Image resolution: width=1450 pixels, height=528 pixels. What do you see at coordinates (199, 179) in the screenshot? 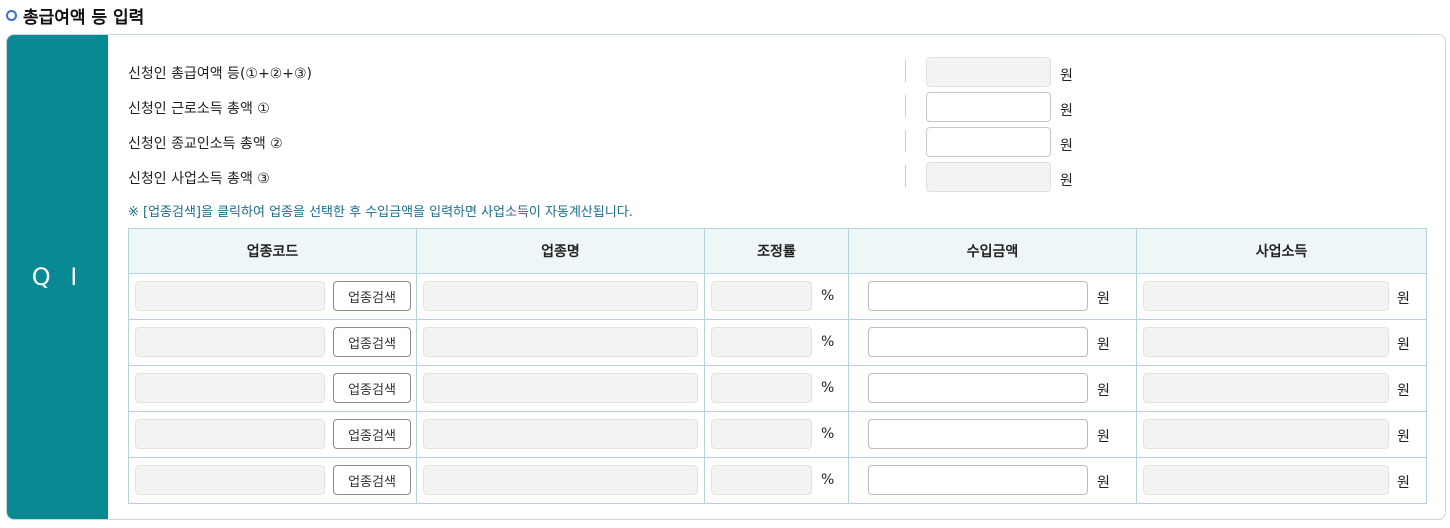
I see `business-income-total-label: 신청인 사업소득 총액 ③` at bounding box center [199, 179].